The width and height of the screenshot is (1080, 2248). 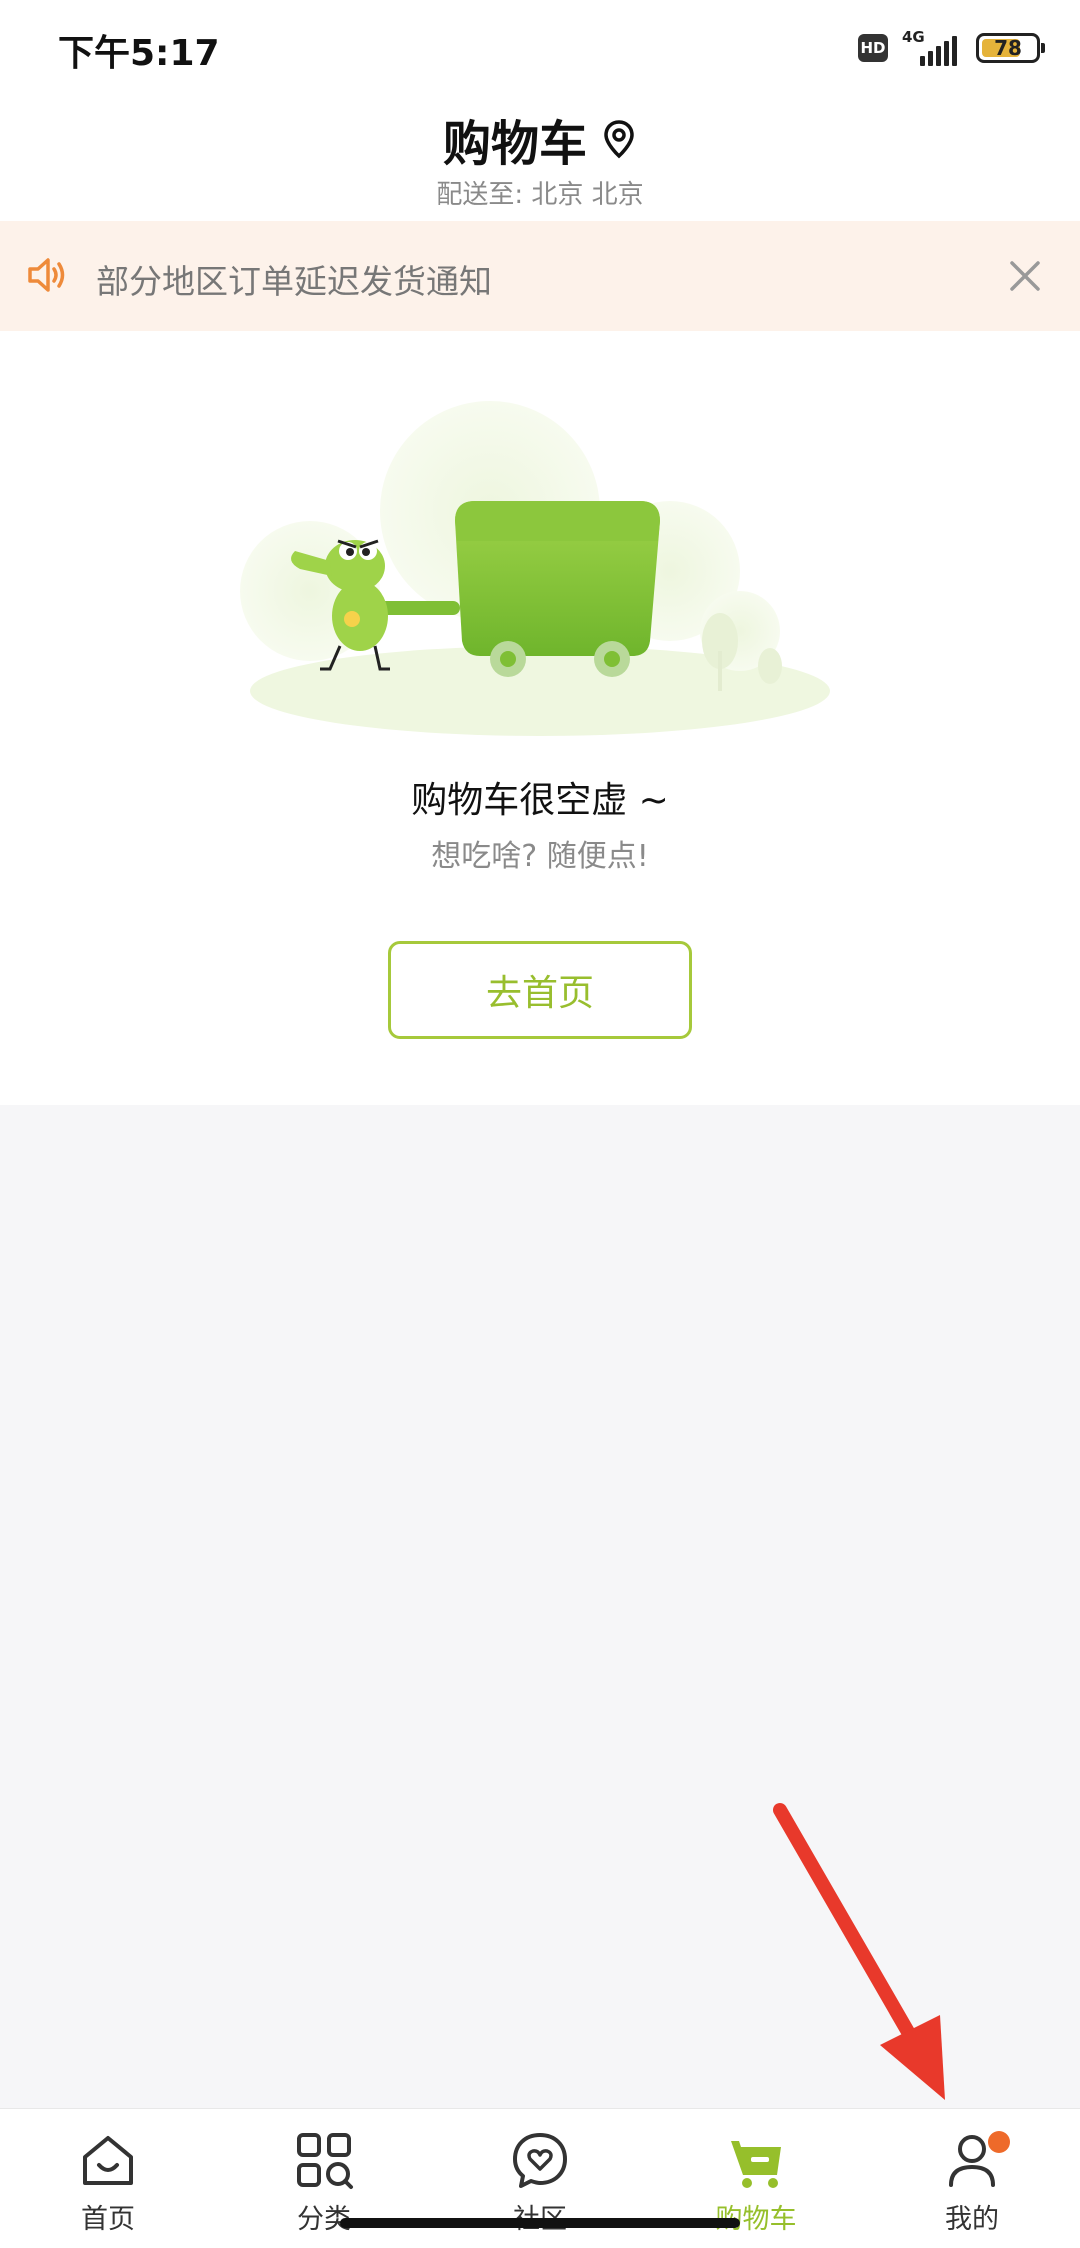 What do you see at coordinates (540, 276) in the screenshot?
I see `notice-bar: 部分地区订单延迟发货通知` at bounding box center [540, 276].